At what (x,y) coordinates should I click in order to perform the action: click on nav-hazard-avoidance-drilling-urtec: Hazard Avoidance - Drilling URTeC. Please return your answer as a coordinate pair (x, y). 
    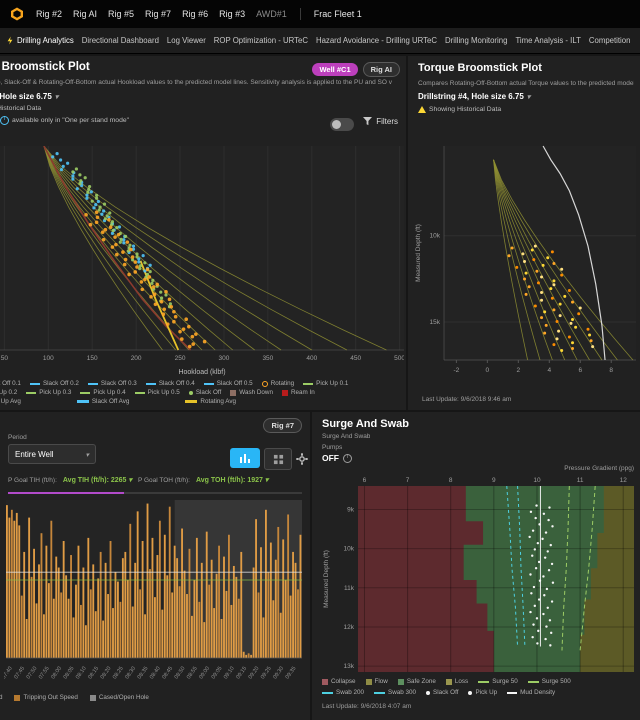
    Looking at the image, I should click on (376, 40).